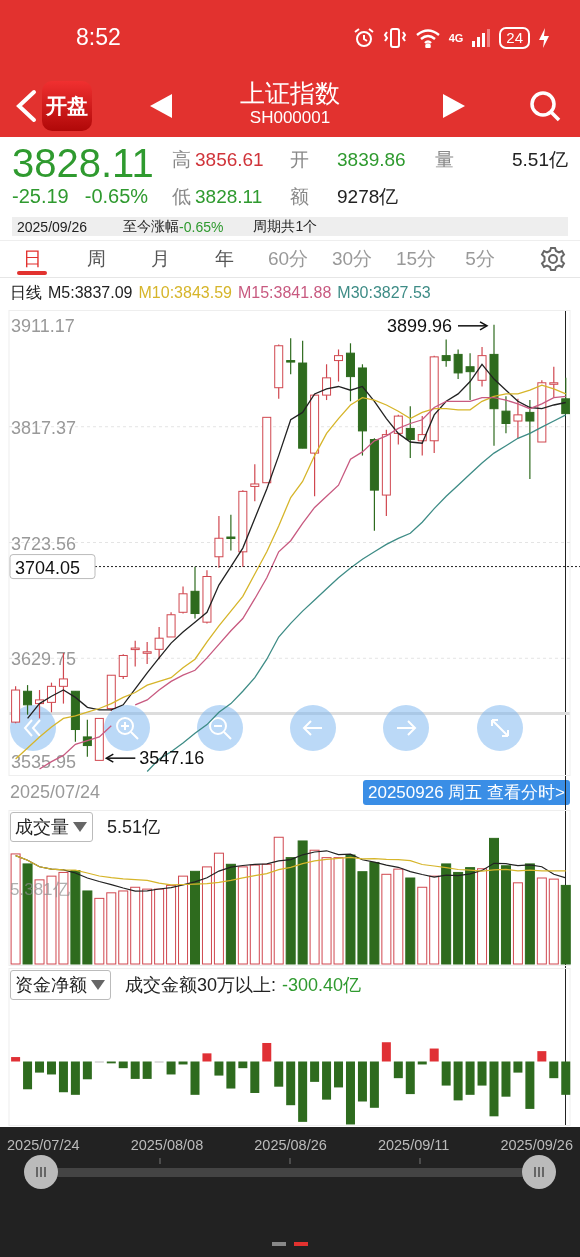 The height and width of the screenshot is (1257, 580). Describe the element at coordinates (290, 1145) in the screenshot. I see `timeline-date: 2025/08/26` at that location.